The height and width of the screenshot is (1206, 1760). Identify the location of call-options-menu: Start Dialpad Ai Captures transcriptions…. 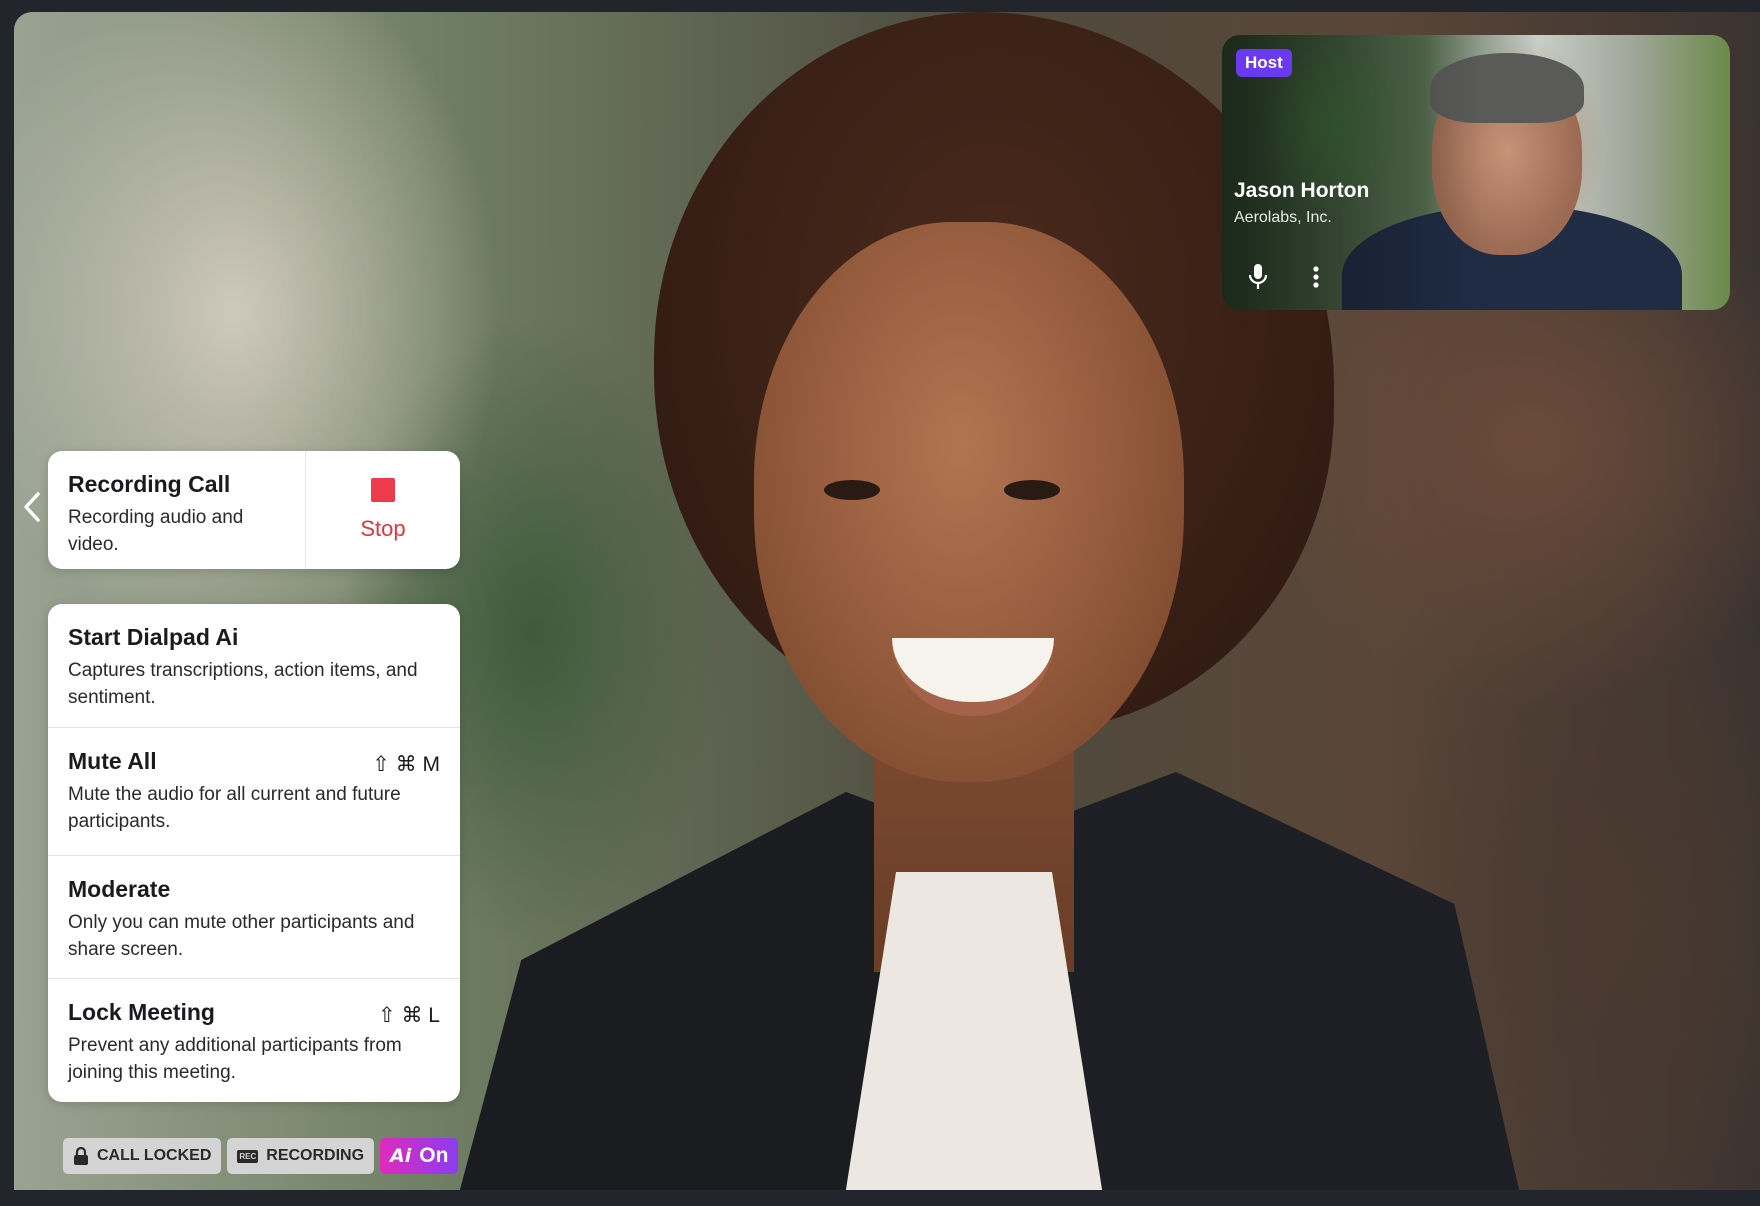
(254, 853).